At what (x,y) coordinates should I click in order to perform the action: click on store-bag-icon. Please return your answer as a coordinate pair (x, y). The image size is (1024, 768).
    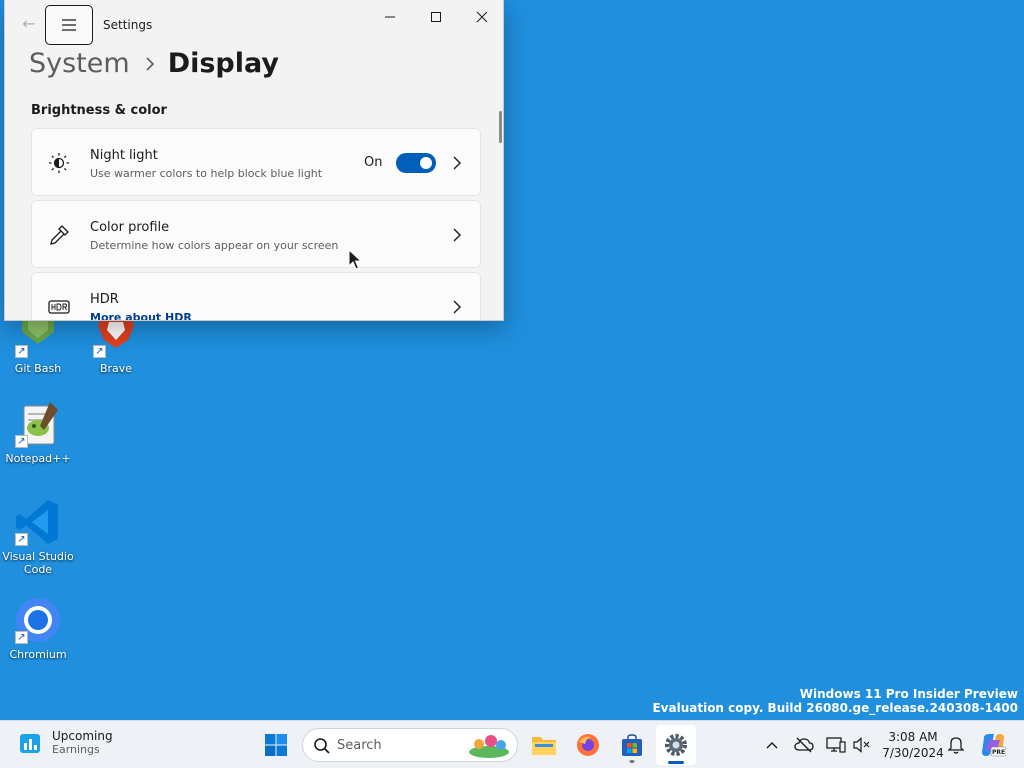
    Looking at the image, I should click on (632, 745).